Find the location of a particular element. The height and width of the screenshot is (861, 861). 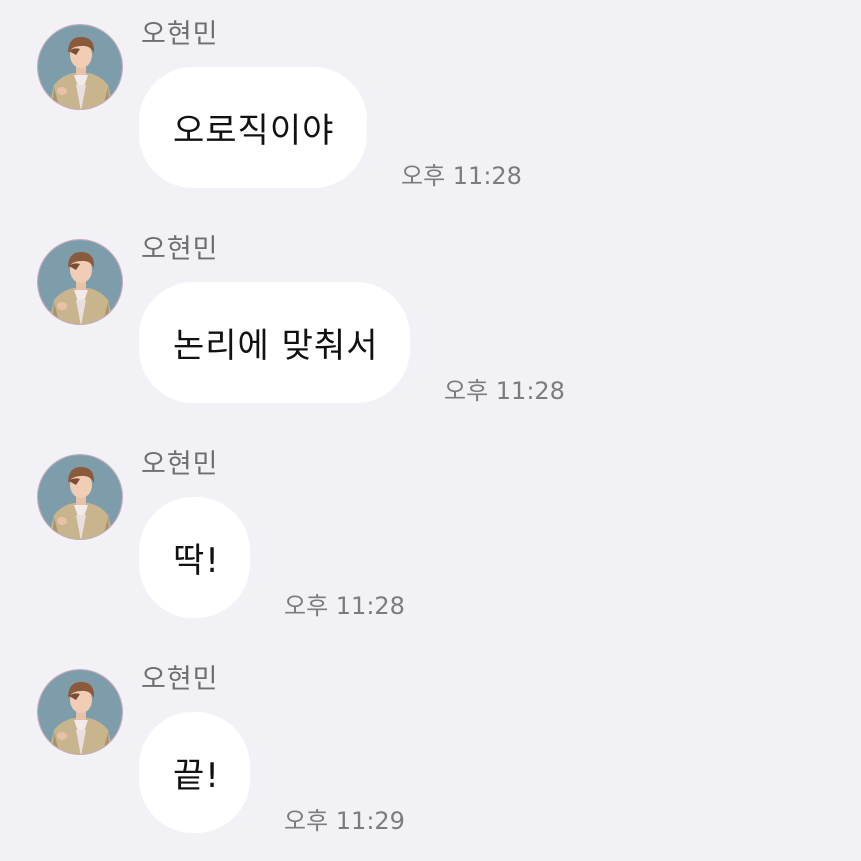

message-bubble: 오로직이야 is located at coordinates (253, 127).